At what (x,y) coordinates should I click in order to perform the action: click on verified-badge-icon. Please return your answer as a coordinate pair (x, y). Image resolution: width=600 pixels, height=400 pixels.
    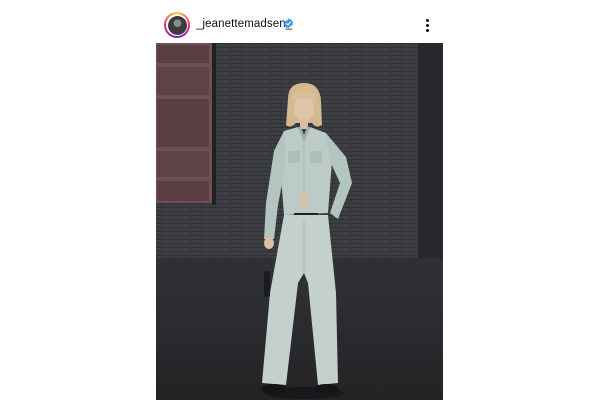
    Looking at the image, I should click on (288, 23).